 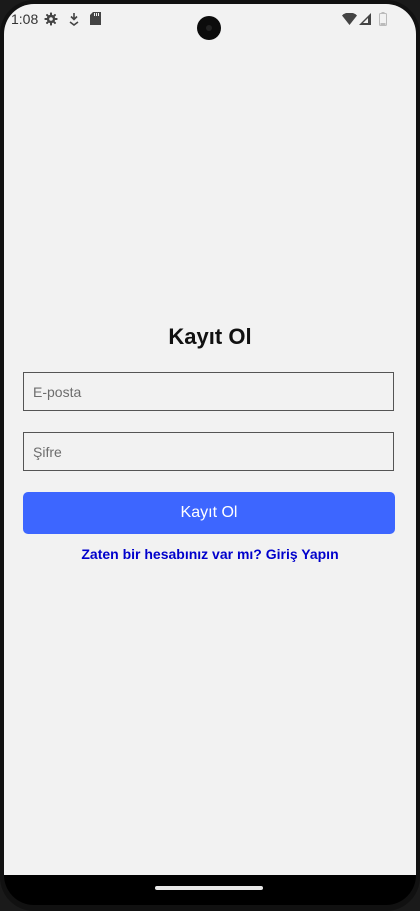 I want to click on email-input, so click(x=208, y=391).